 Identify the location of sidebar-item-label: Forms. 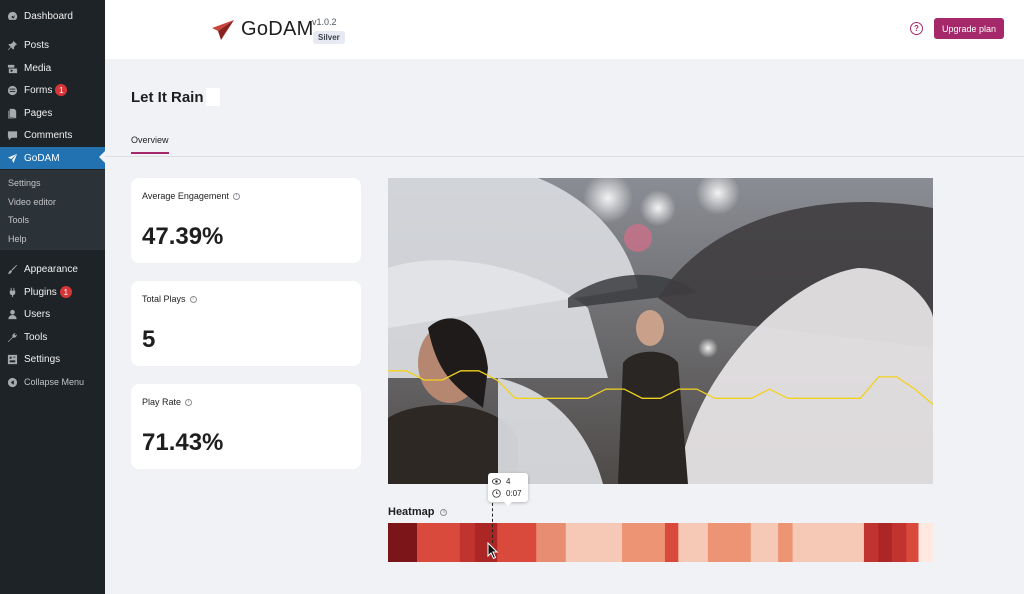
(38, 90).